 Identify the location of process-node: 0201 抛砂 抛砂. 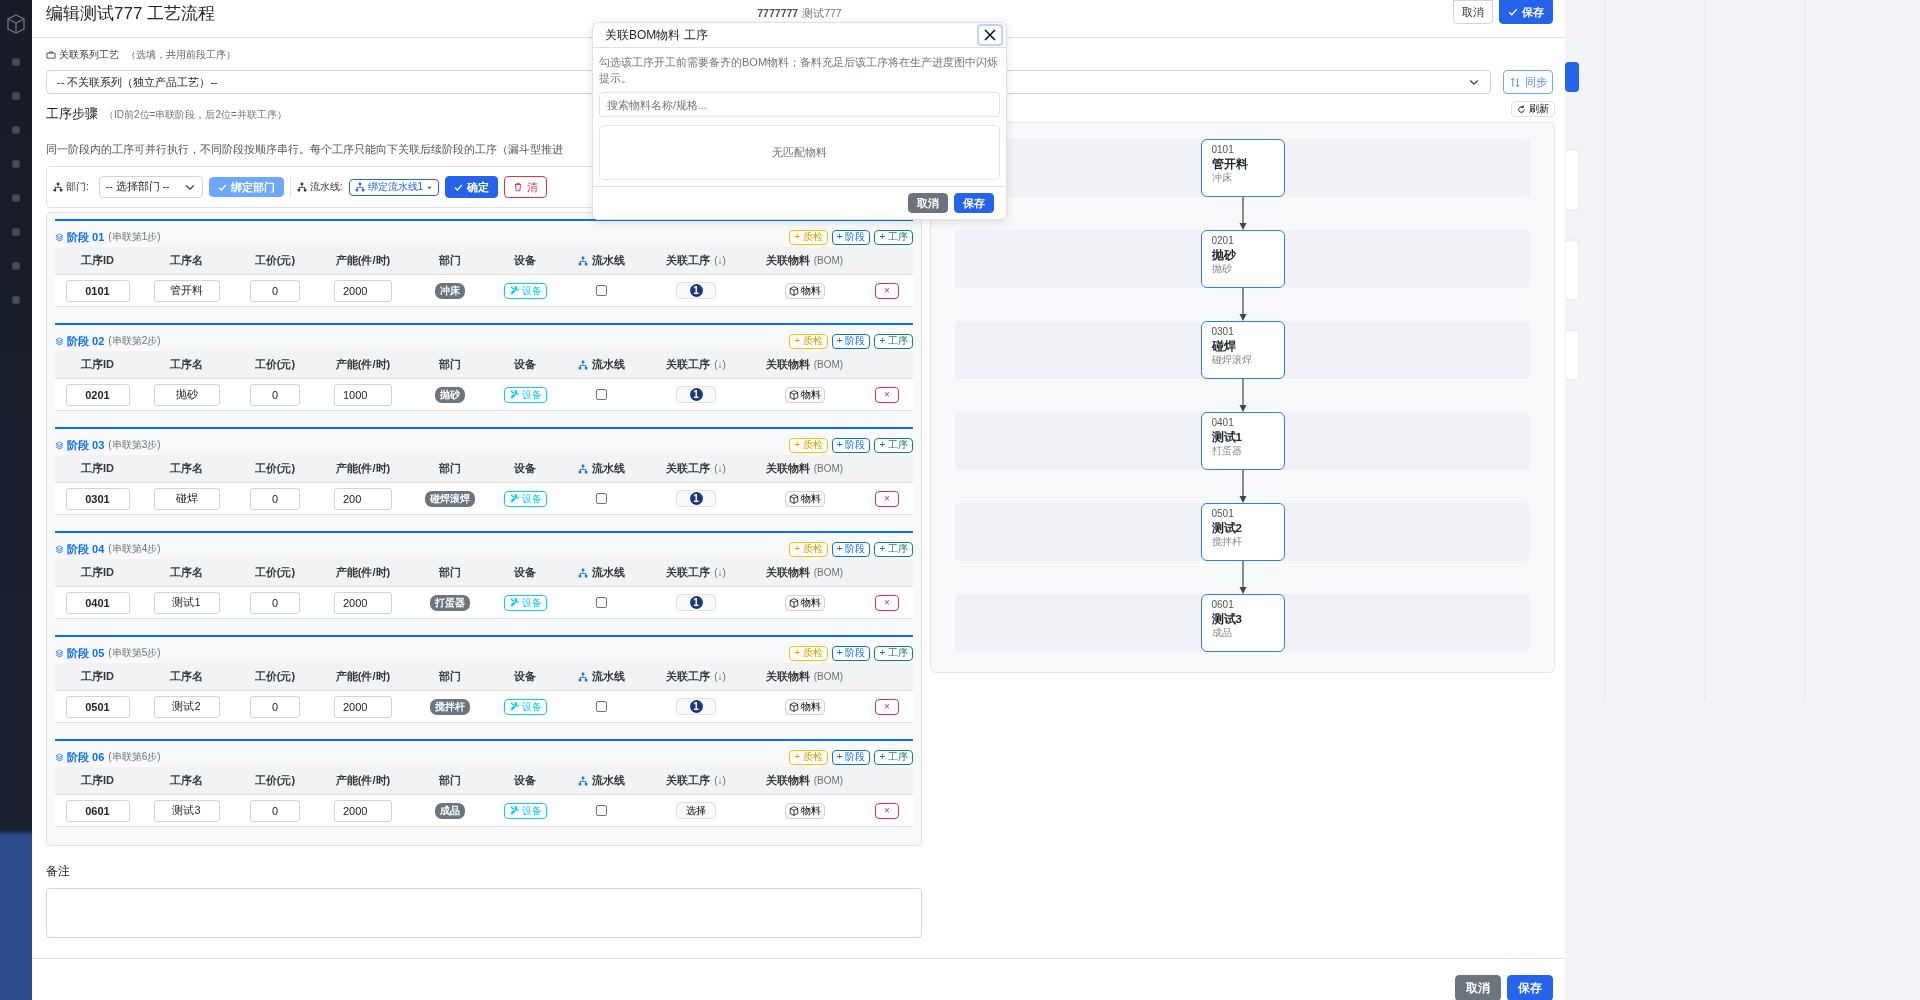
(1242, 259).